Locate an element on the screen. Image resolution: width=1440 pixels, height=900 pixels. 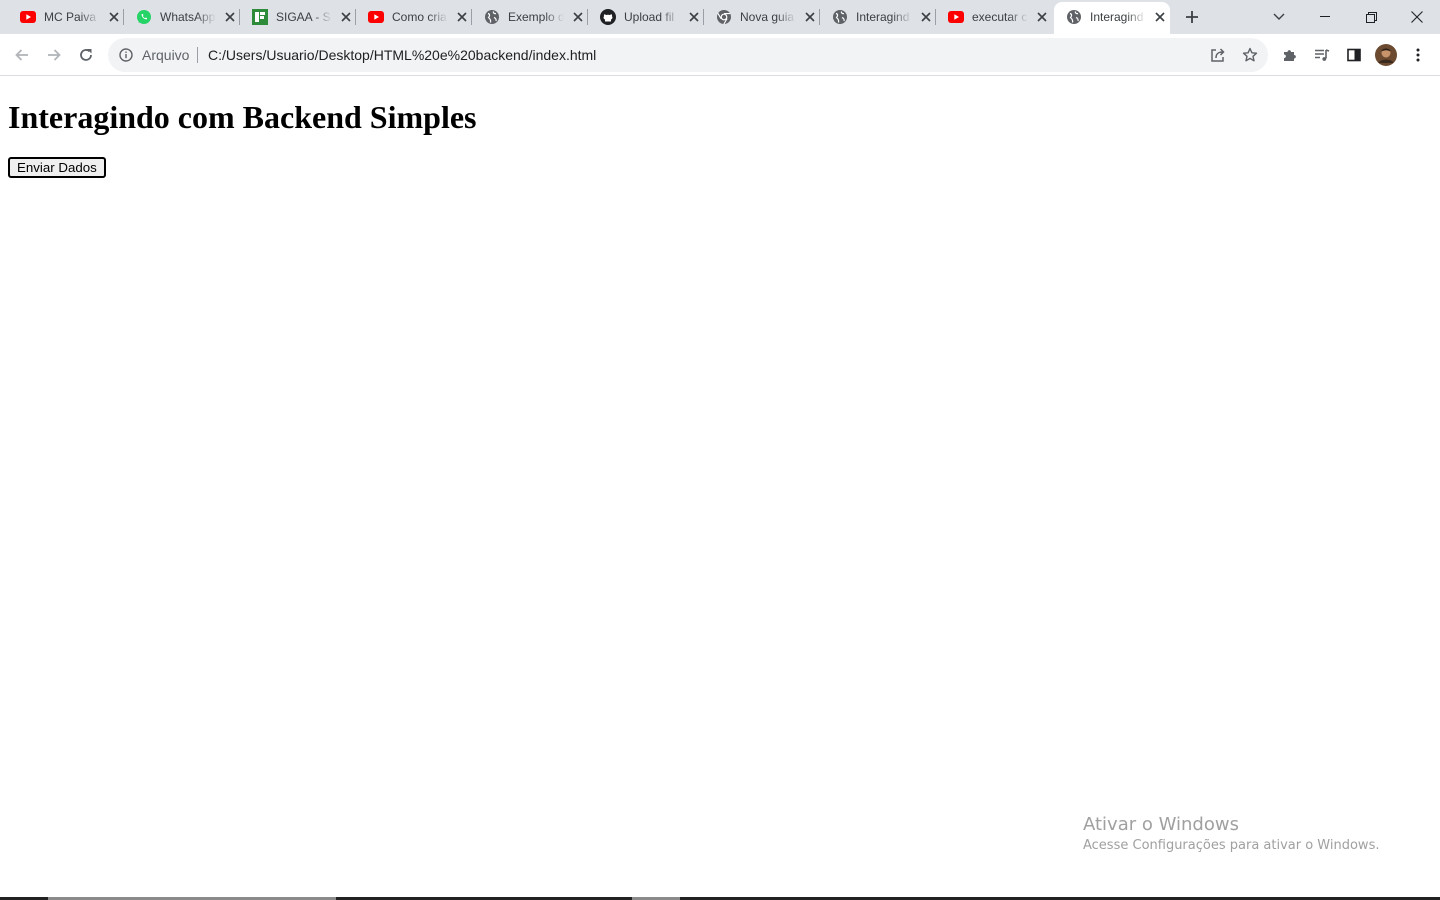
menu-button is located at coordinates (1418, 55).